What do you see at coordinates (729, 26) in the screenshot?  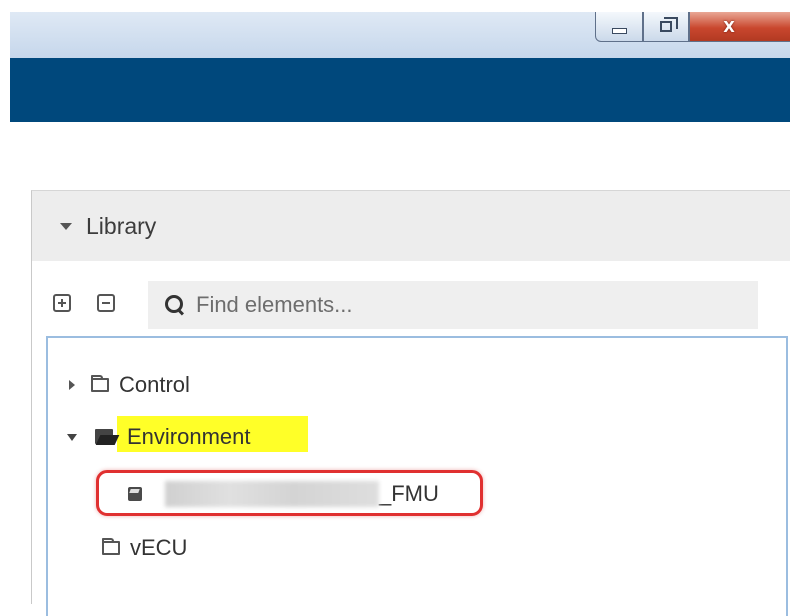 I see `close-icon: X` at bounding box center [729, 26].